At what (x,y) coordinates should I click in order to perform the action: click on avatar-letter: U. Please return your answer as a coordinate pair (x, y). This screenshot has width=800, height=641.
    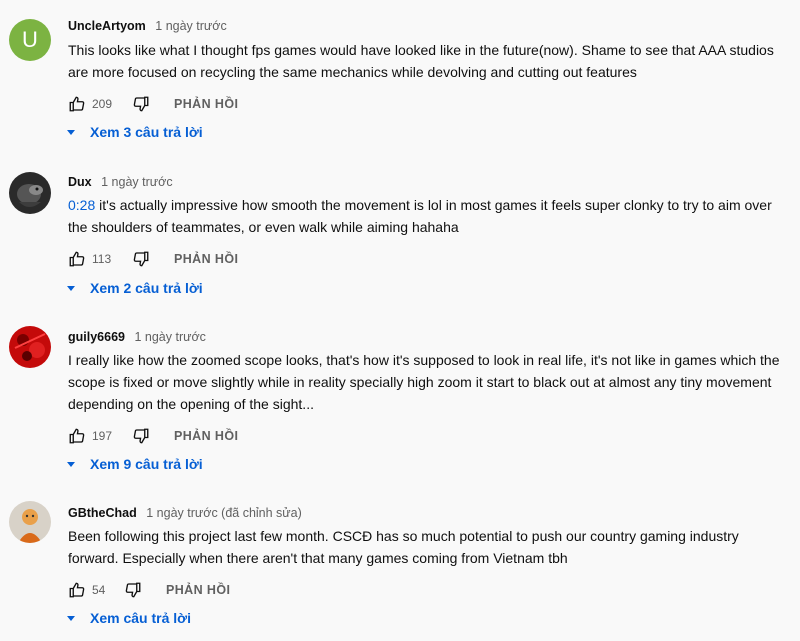
    Looking at the image, I should click on (30, 39).